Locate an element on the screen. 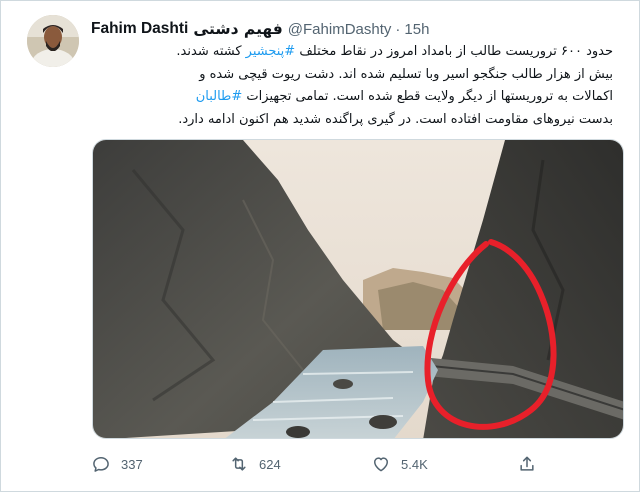 Image resolution: width=640 pixels, height=492 pixels. tweet-actions: 337 624 5.4K is located at coordinates (324, 464).